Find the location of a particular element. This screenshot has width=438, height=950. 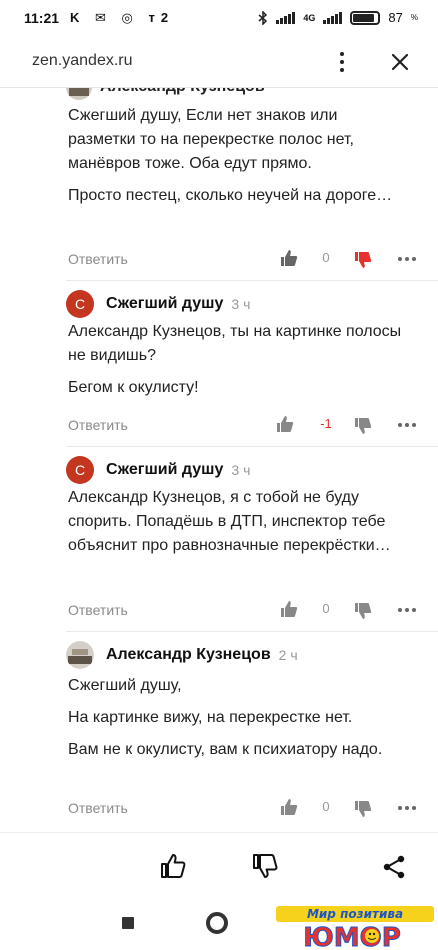

comment-actions: Ответить -1 is located at coordinates (243, 425).